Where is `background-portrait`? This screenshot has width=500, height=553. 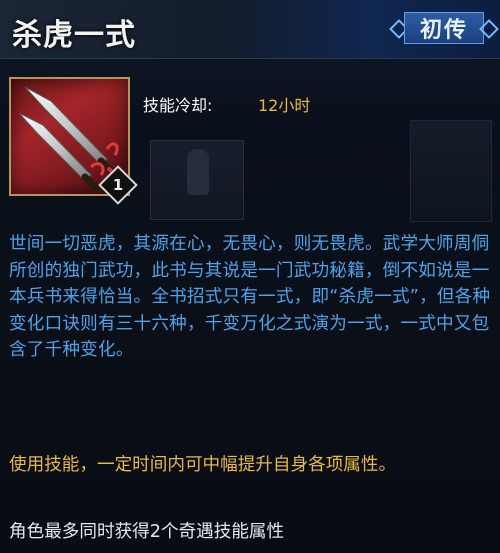 background-portrait is located at coordinates (197, 180).